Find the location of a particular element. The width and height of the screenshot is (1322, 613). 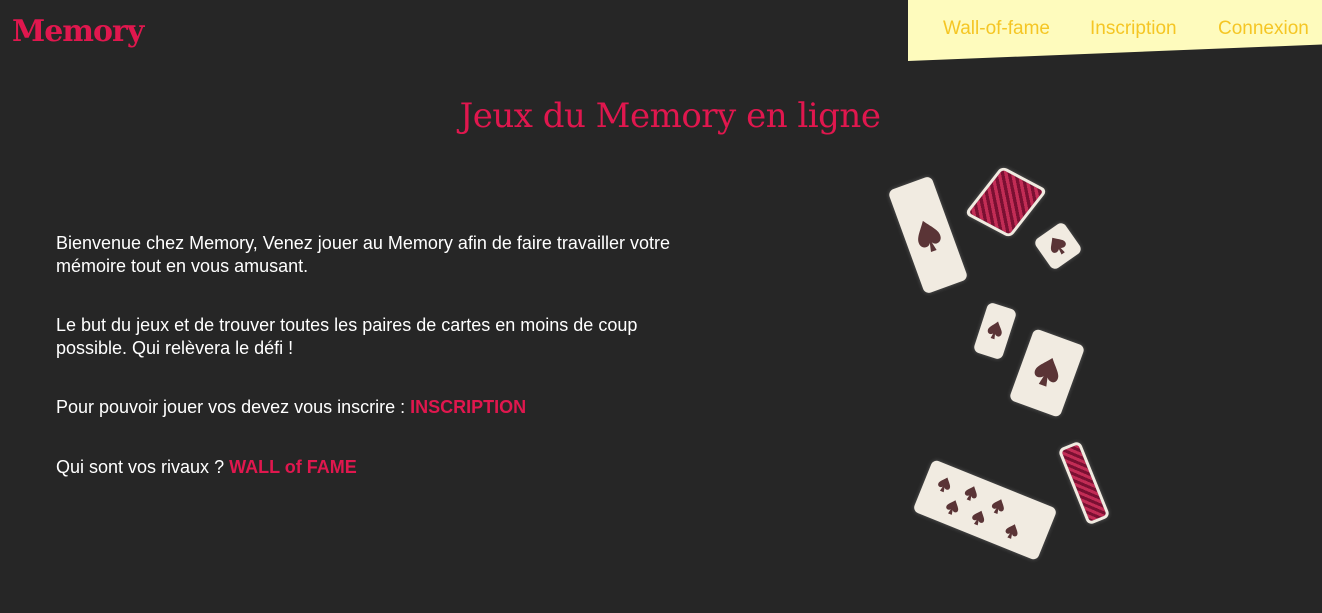

site-logo: Memory is located at coordinates (78, 31).